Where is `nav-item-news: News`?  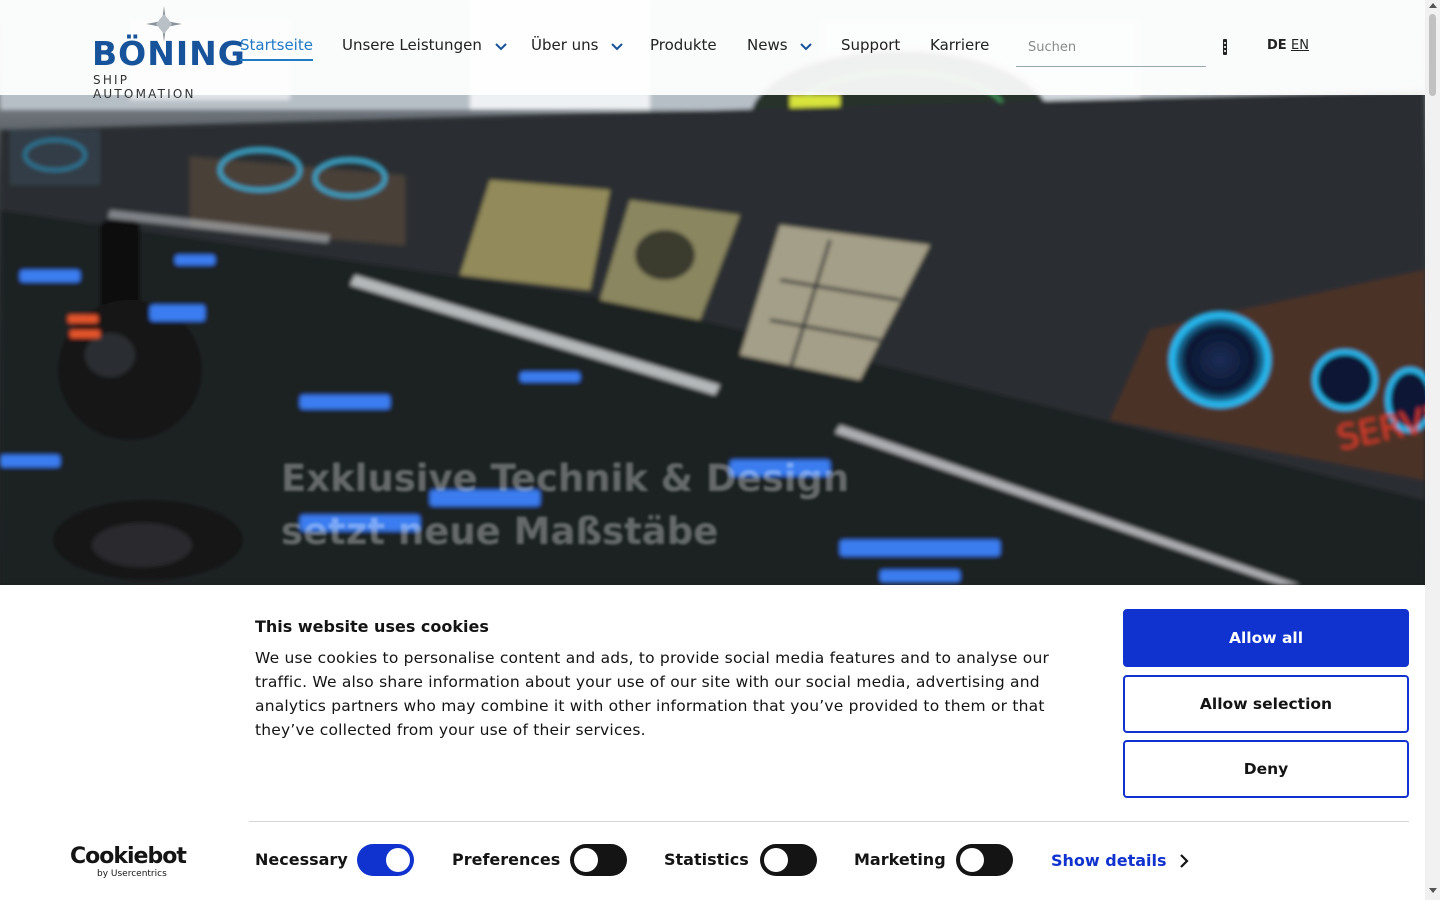 nav-item-news: News is located at coordinates (780, 45).